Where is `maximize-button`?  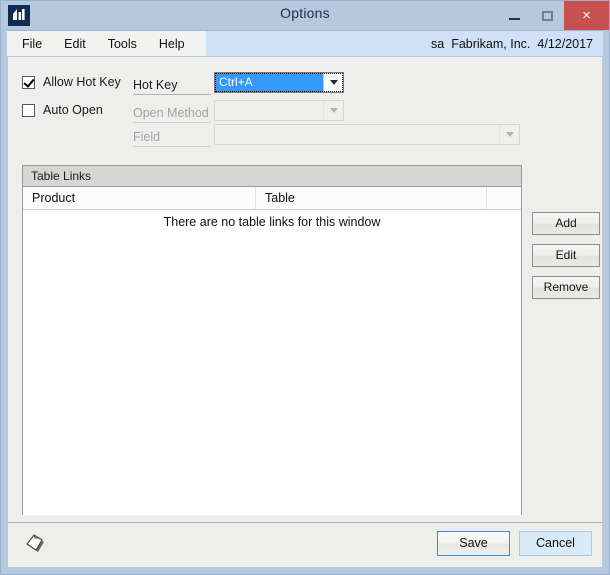 maximize-button is located at coordinates (547, 15).